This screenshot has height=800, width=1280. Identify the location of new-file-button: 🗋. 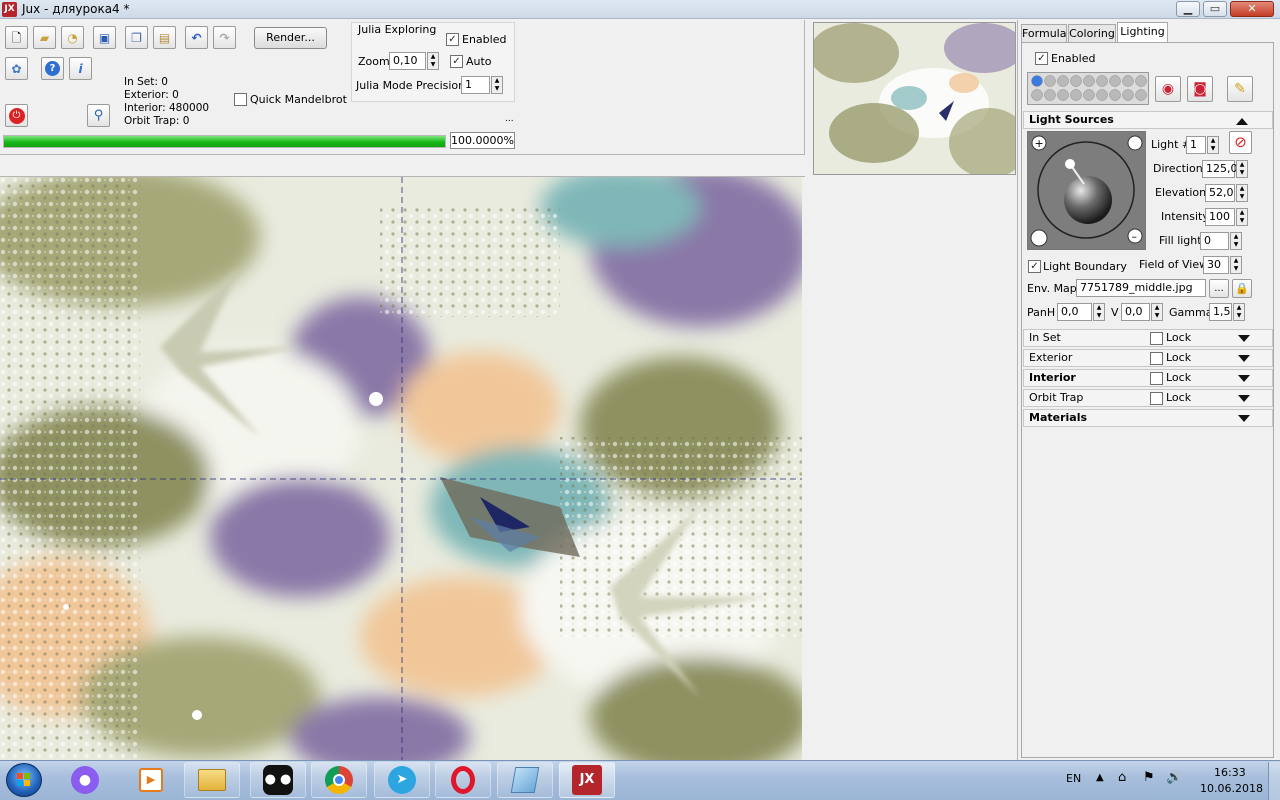
(16, 37).